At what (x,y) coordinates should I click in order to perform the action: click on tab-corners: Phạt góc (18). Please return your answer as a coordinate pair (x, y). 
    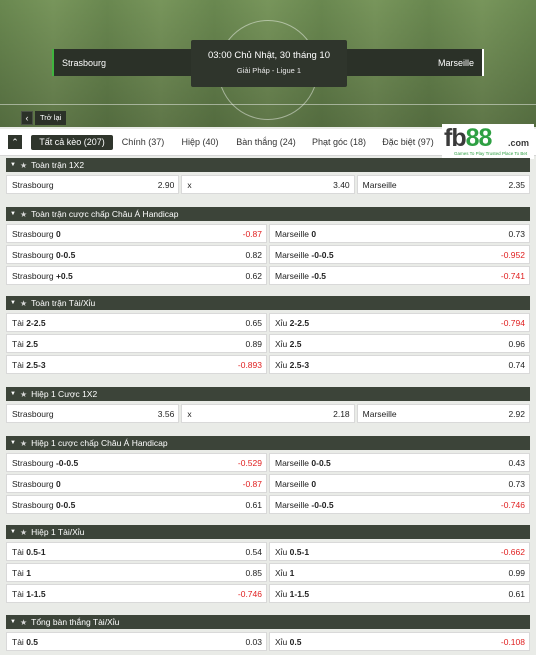
    Looking at the image, I should click on (339, 142).